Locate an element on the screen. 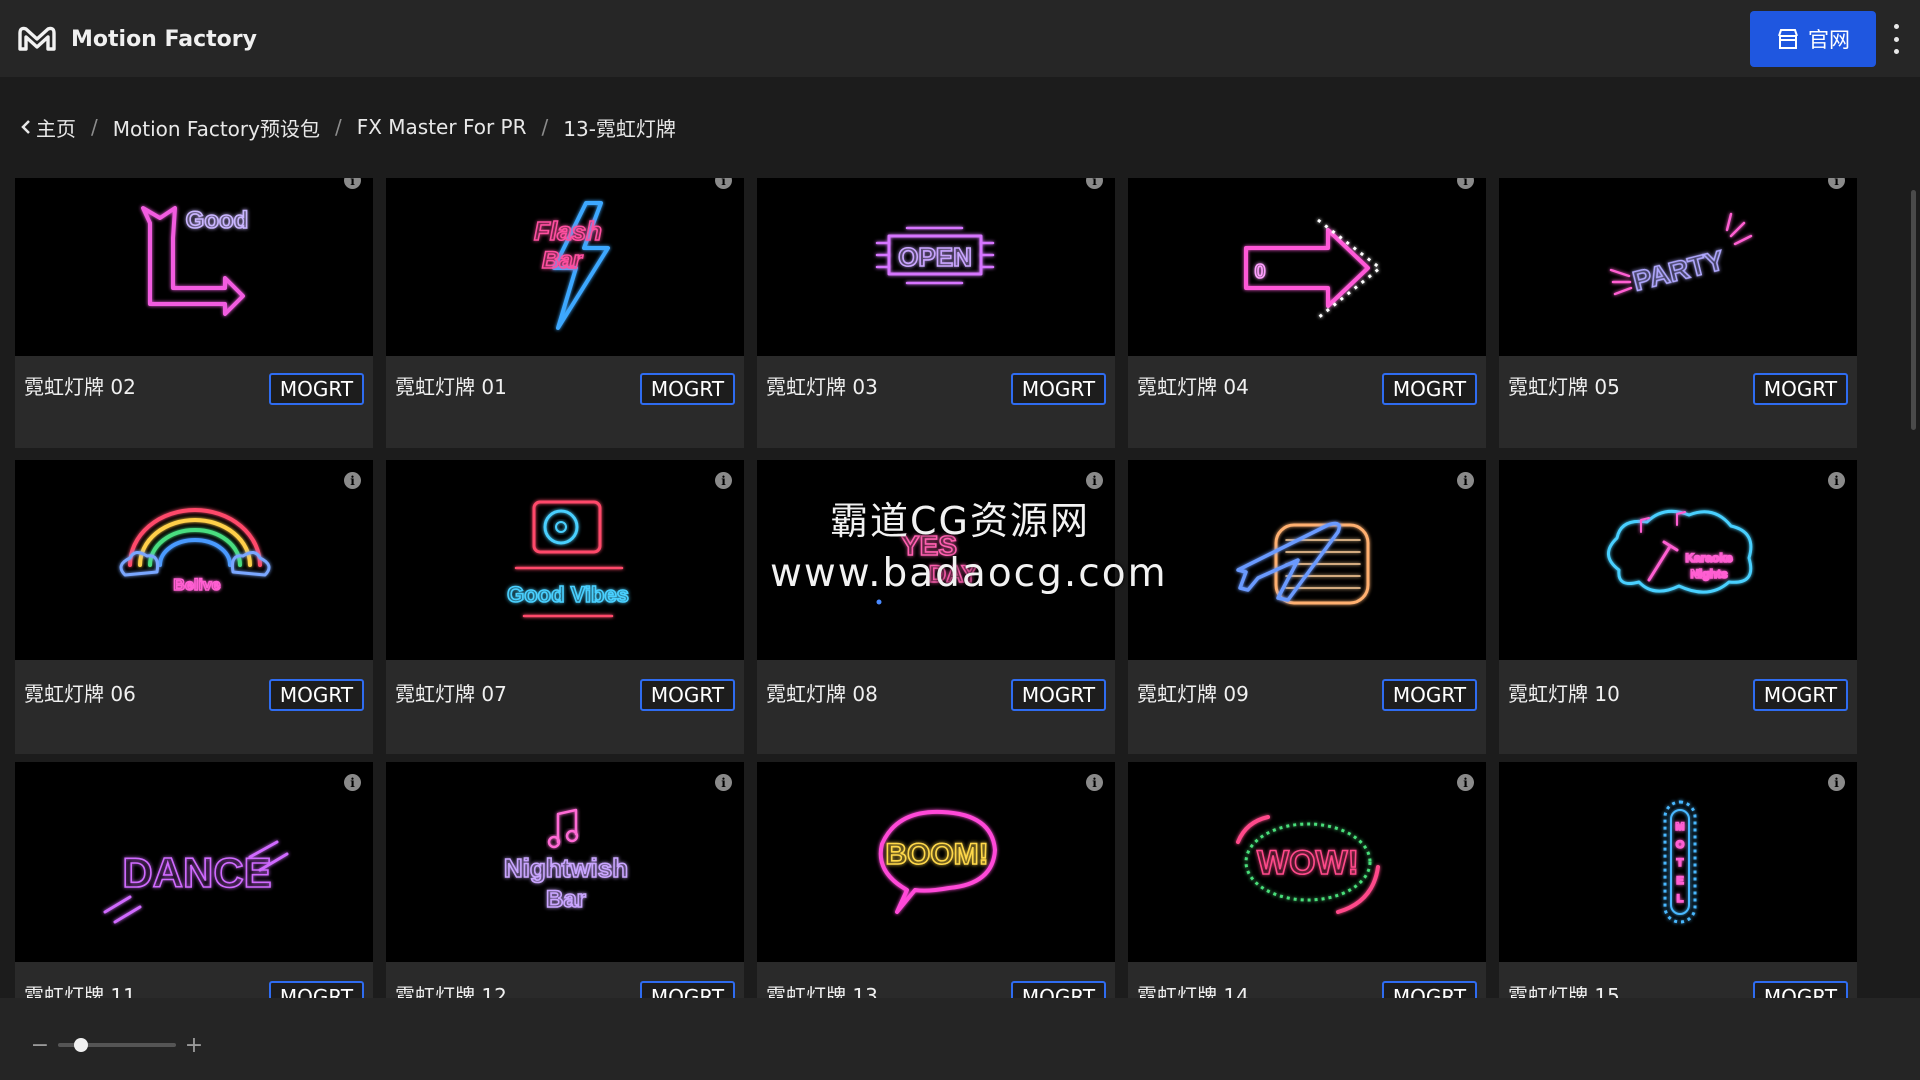 This screenshot has height=1080, width=1920. preset-thumbnail: OPEN is located at coordinates (936, 267).